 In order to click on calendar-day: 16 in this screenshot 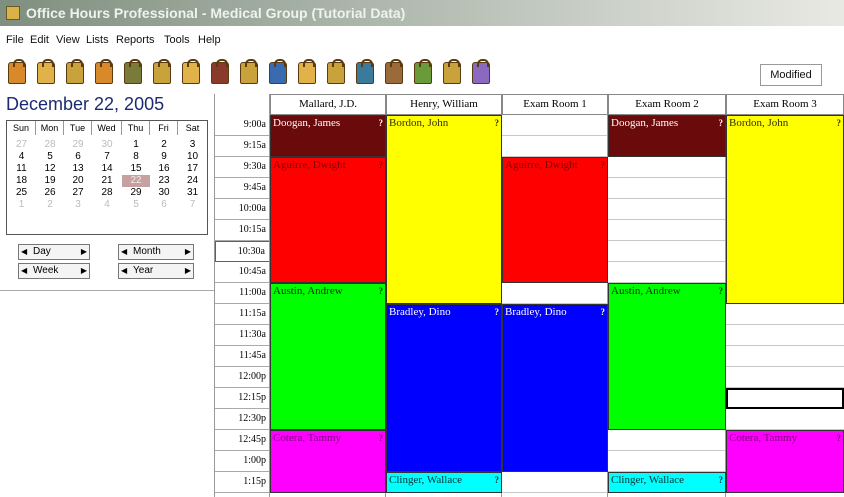, I will do `click(164, 169)`.